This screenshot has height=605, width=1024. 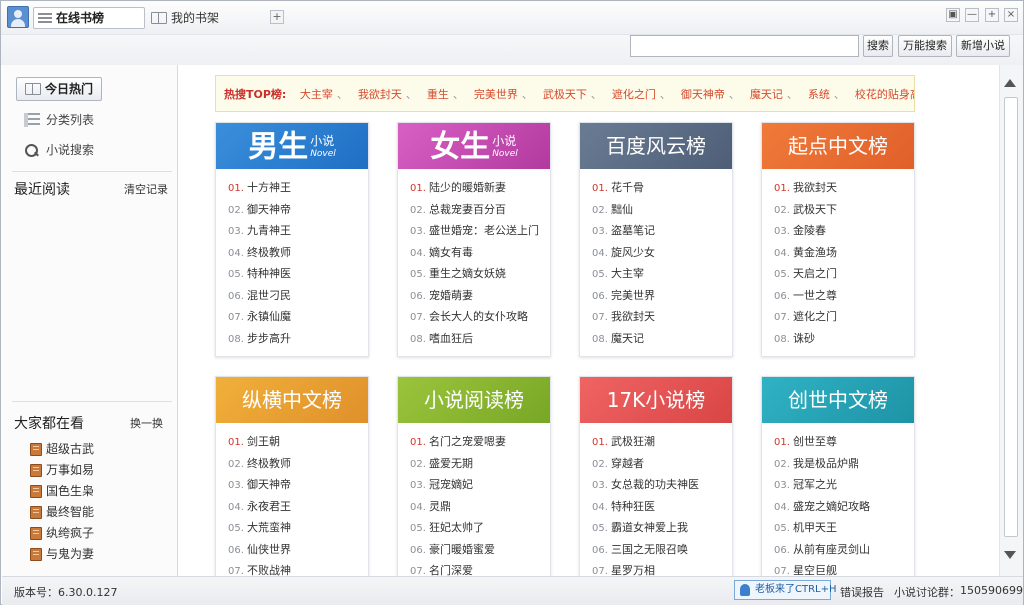 I want to click on tab-online-rankings: 在线书榜, so click(x=89, y=18).